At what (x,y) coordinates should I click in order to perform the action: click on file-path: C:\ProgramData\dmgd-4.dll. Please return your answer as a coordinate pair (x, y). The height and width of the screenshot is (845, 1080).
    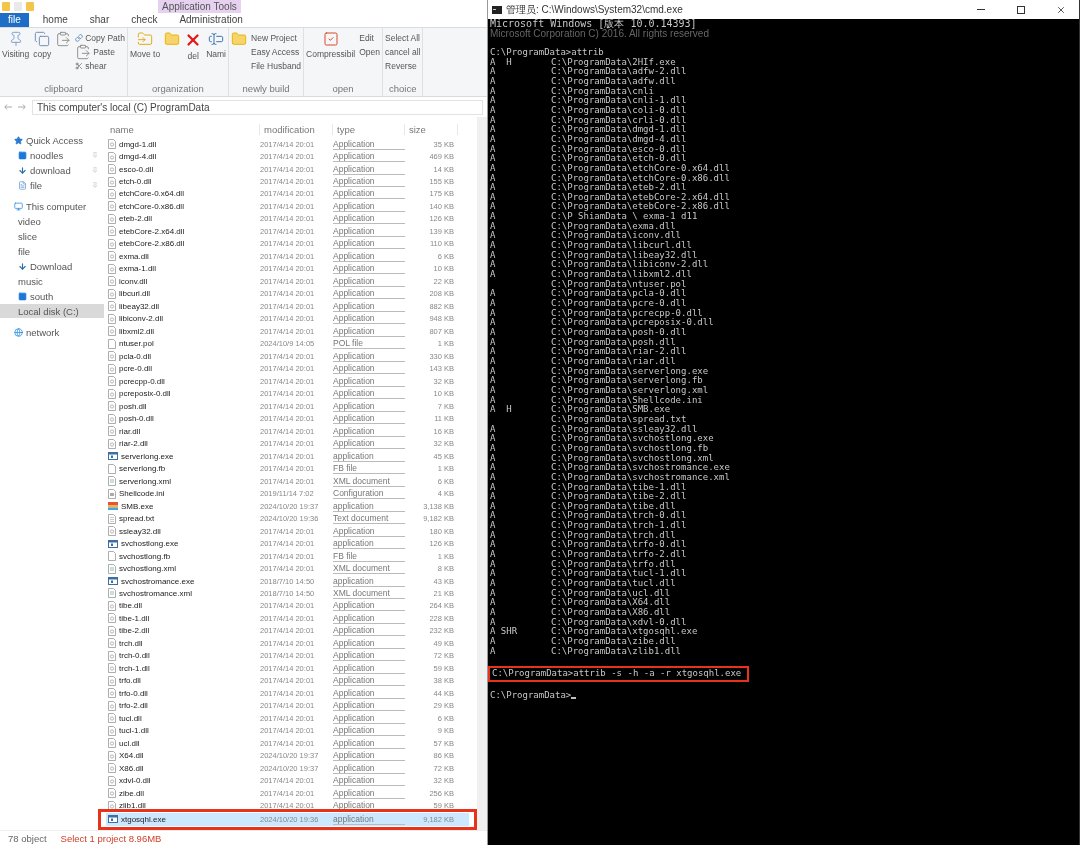
    Looking at the image, I should click on (619, 139).